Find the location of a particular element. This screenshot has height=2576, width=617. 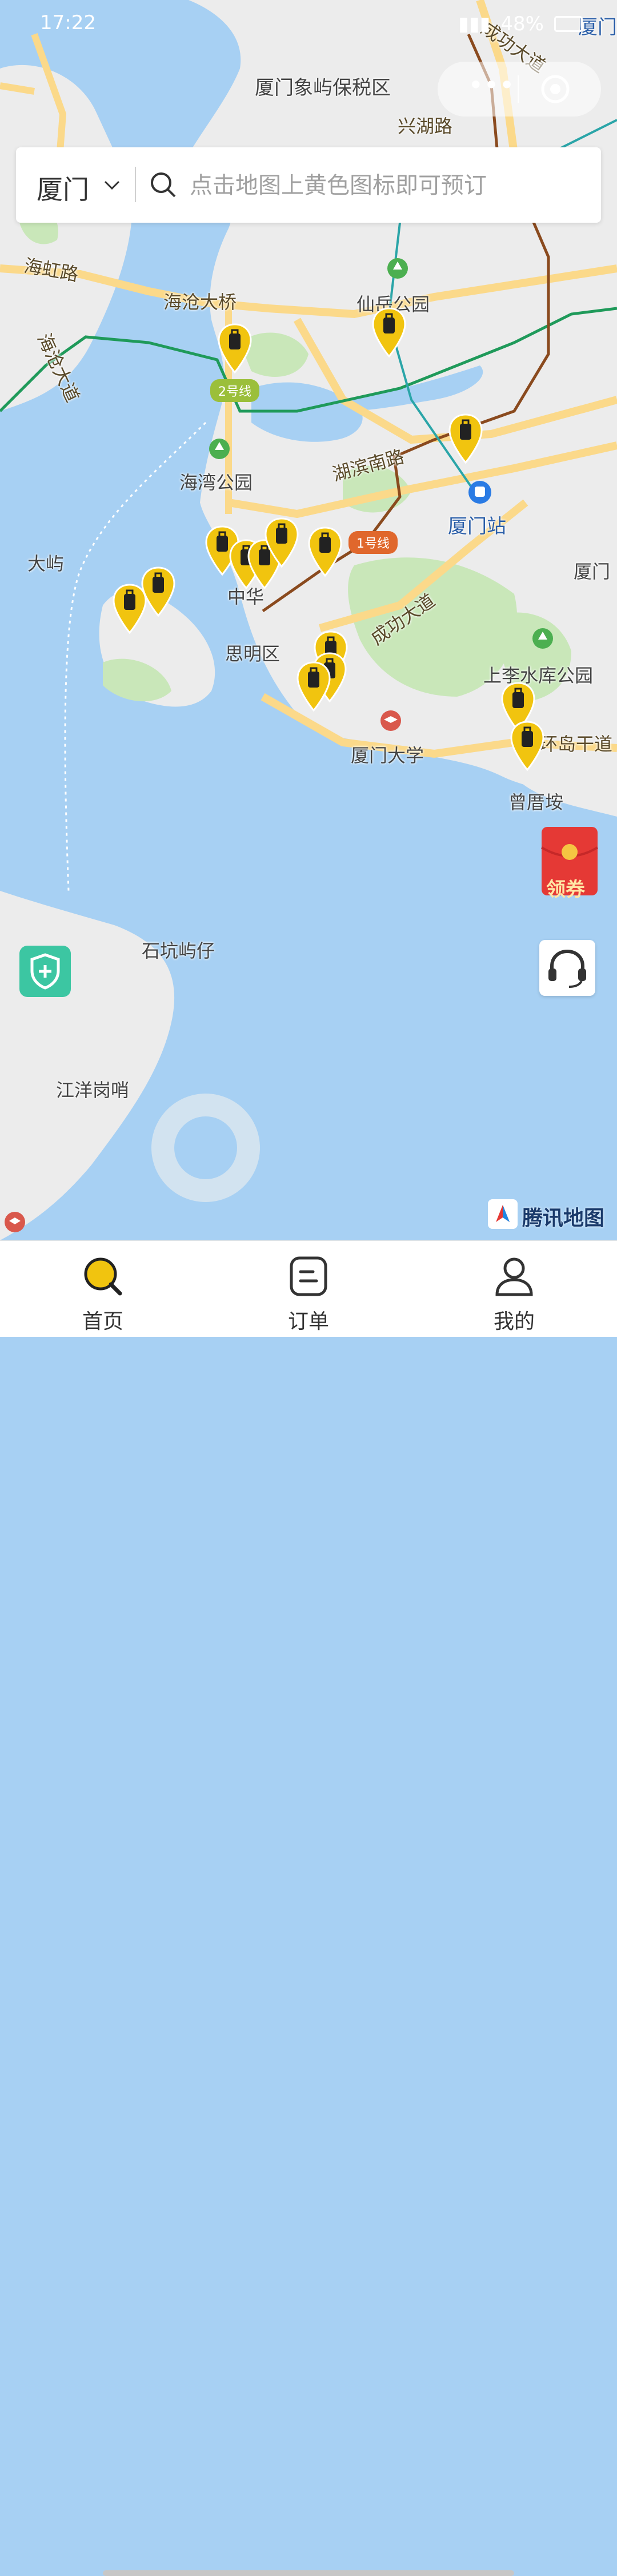

search-divider is located at coordinates (135, 184).